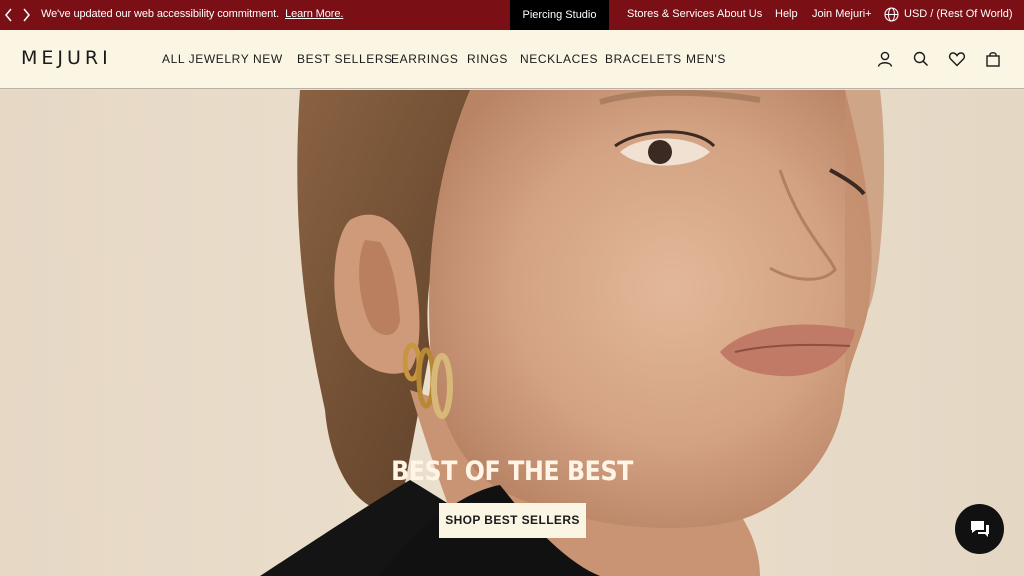 This screenshot has height=576, width=1024. I want to click on chat-icon, so click(980, 529).